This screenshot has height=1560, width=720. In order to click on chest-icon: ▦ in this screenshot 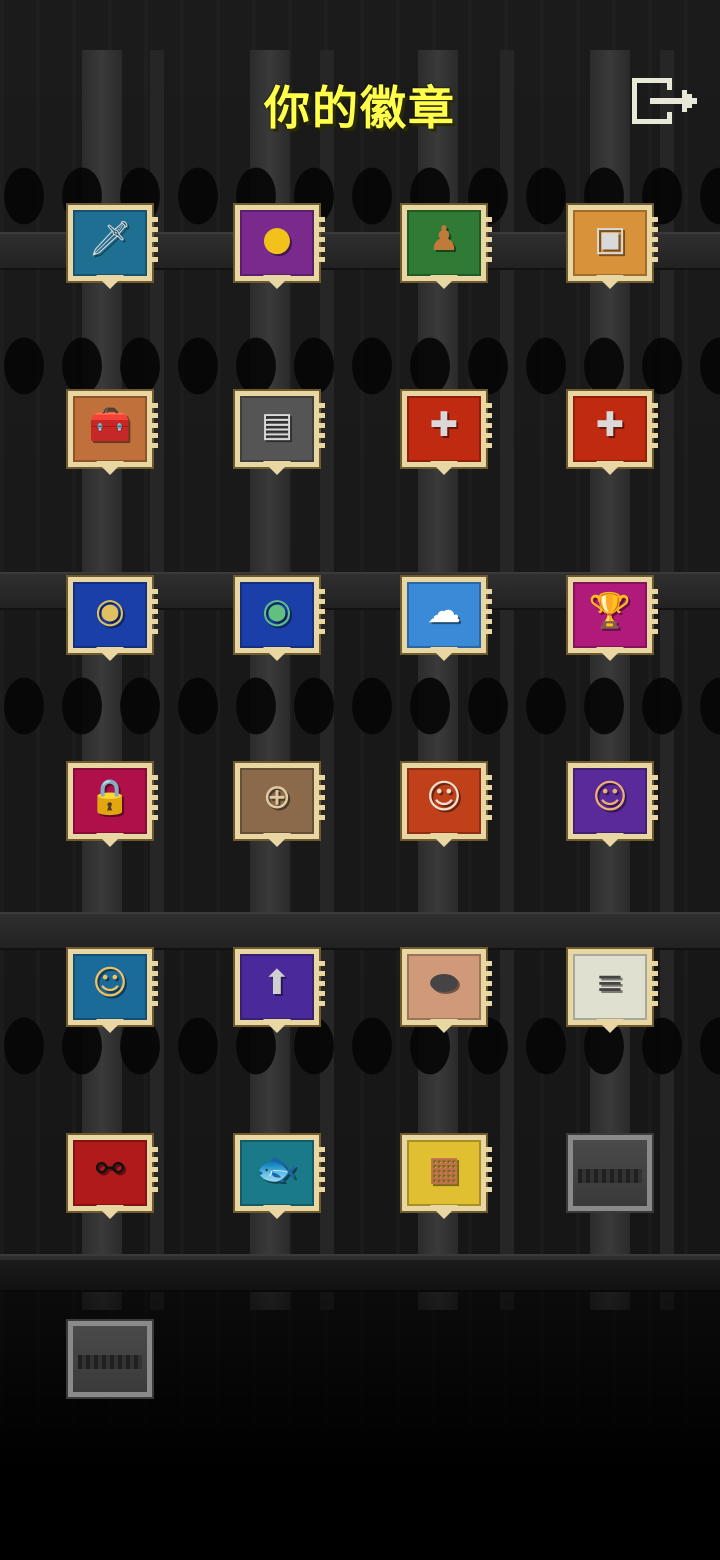, I will do `click(444, 1169)`.